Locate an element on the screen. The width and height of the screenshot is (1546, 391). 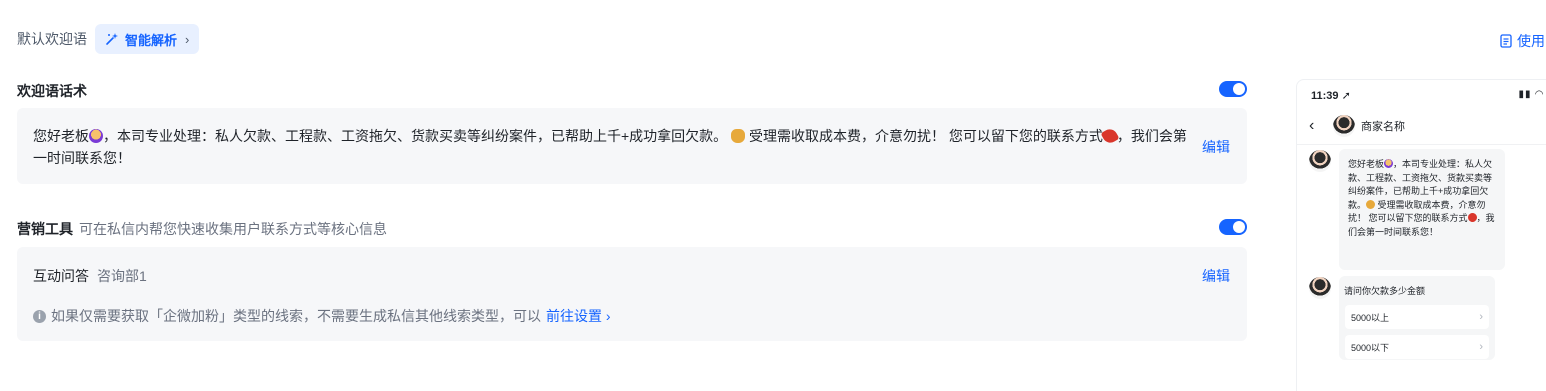
marketing-toggle is located at coordinates (1233, 227).